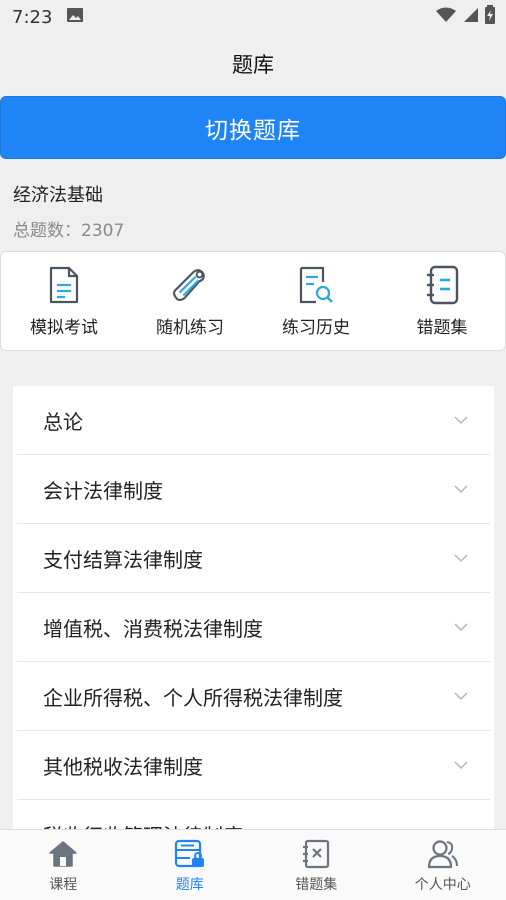  What do you see at coordinates (32, 17) in the screenshot?
I see `status-time: 7:23` at bounding box center [32, 17].